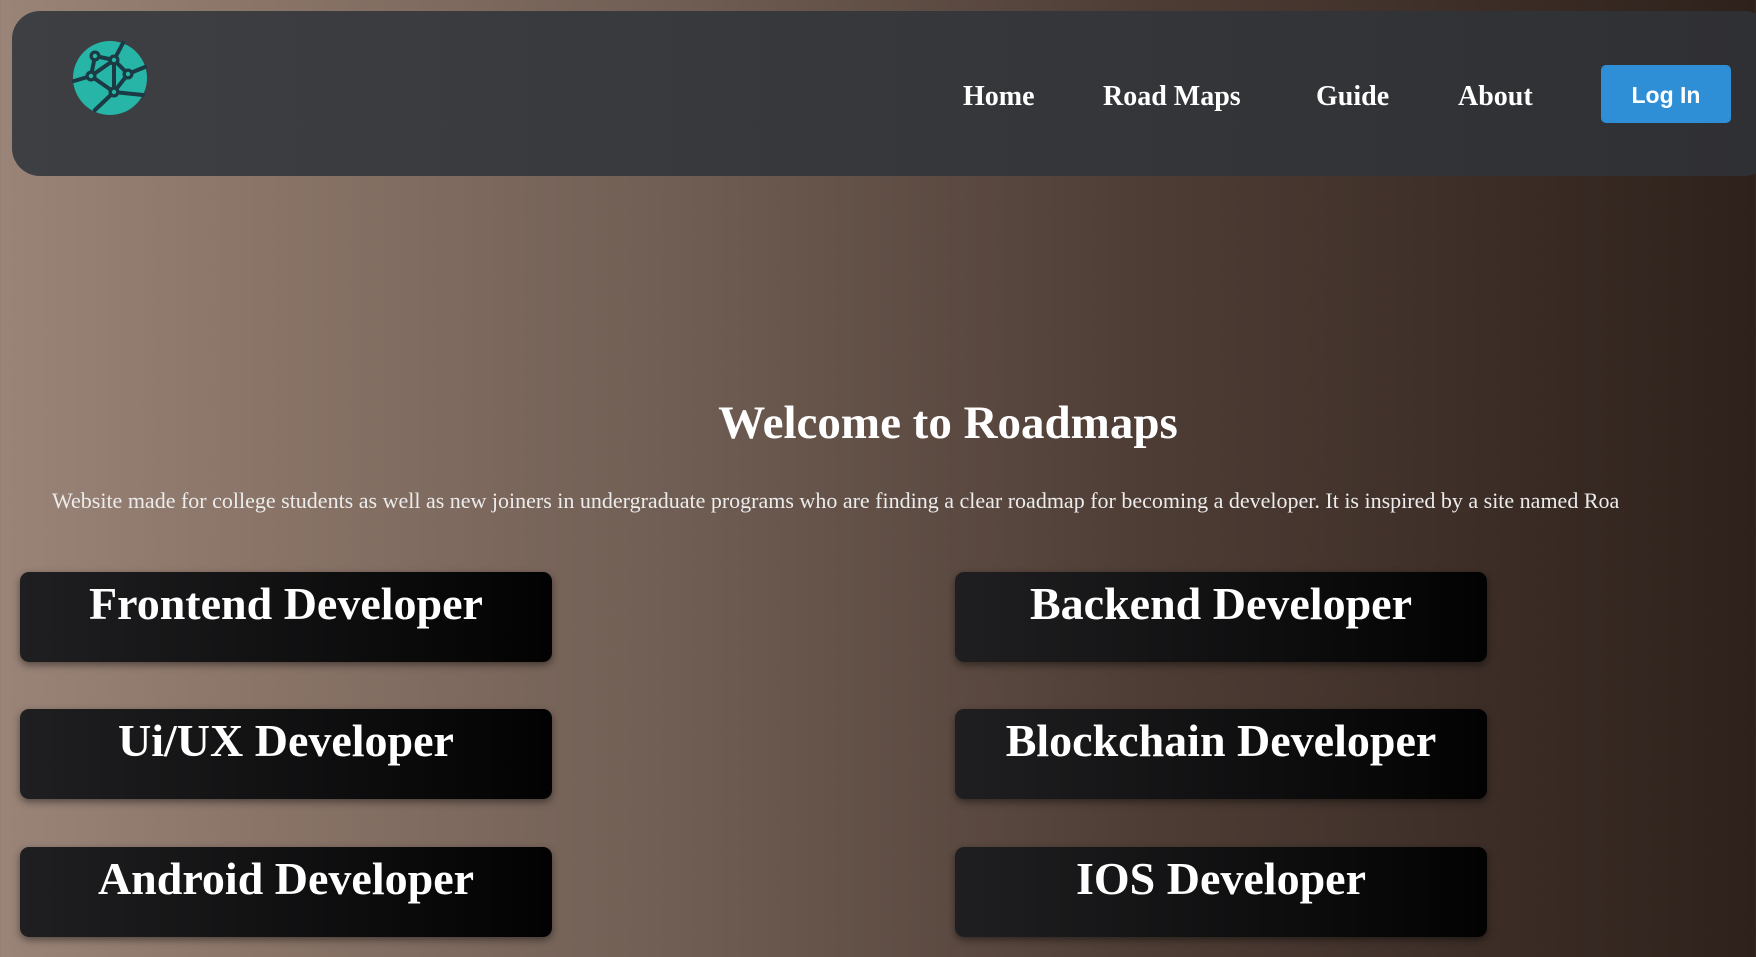 The height and width of the screenshot is (957, 1756). What do you see at coordinates (948, 423) in the screenshot?
I see `page-title: Welcome to Roadmaps` at bounding box center [948, 423].